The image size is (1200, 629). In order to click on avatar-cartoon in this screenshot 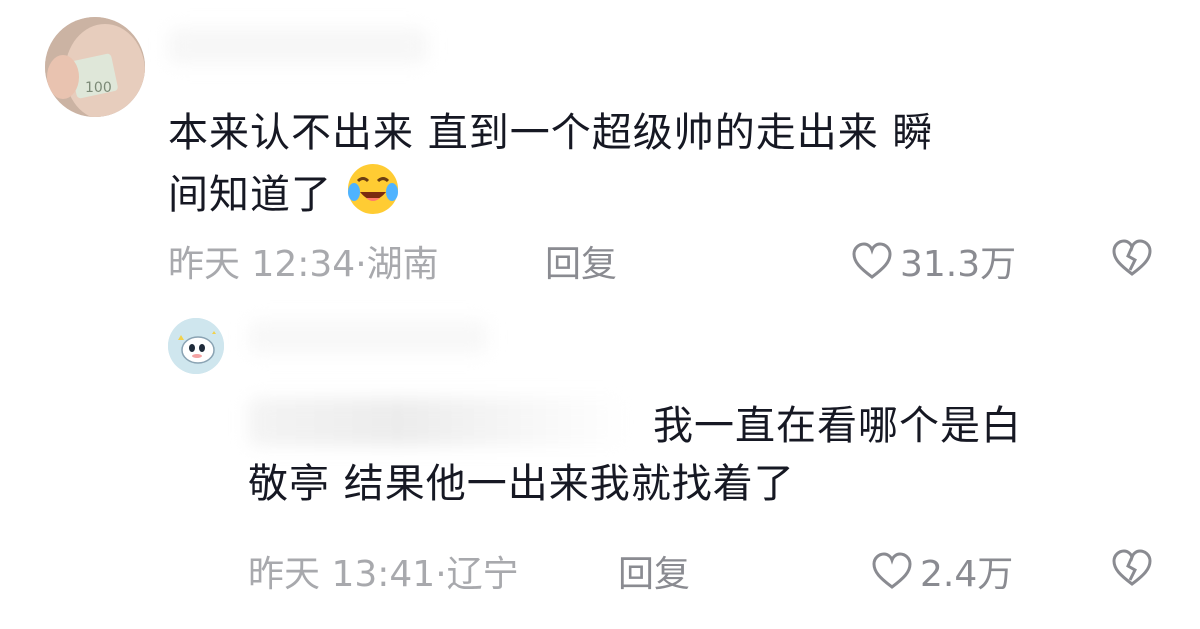, I will do `click(196, 346)`.